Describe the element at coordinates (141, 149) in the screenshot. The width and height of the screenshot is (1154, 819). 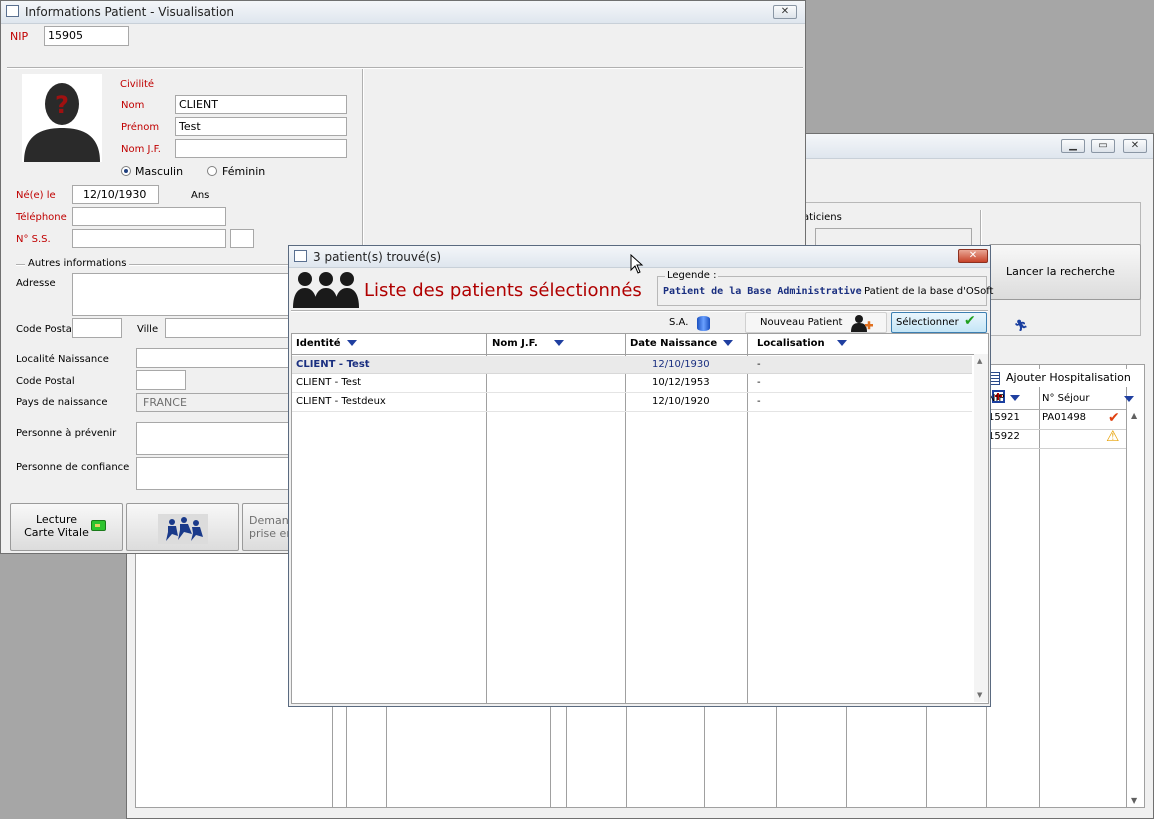
I see `nomjf-label: Nom J.F.` at that location.